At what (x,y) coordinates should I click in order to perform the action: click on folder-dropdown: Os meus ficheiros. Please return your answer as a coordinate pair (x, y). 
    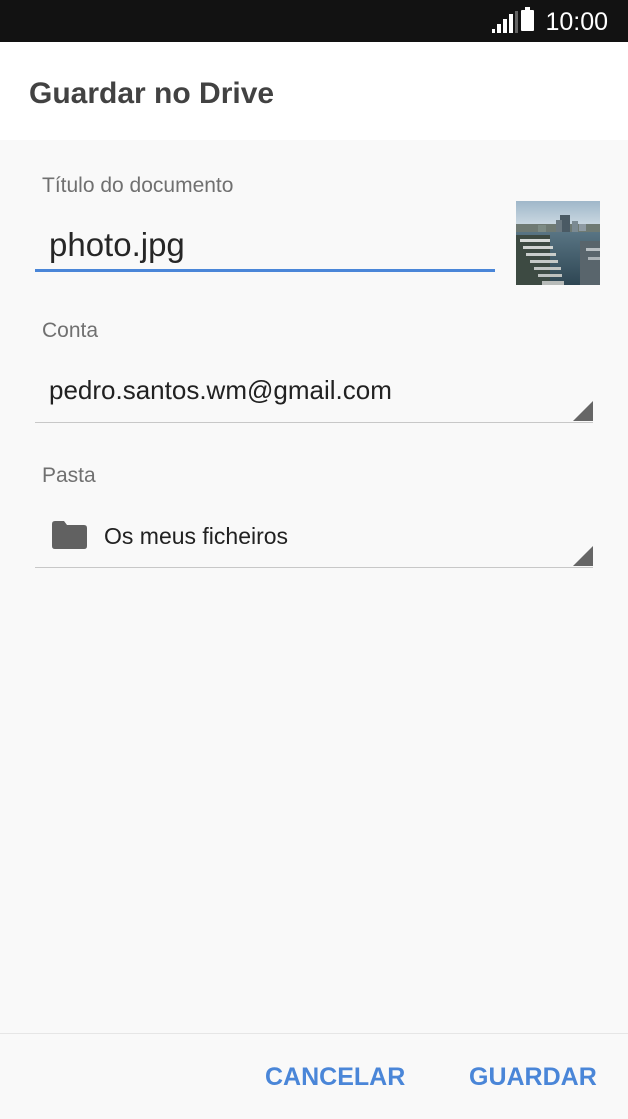
    Looking at the image, I should click on (314, 538).